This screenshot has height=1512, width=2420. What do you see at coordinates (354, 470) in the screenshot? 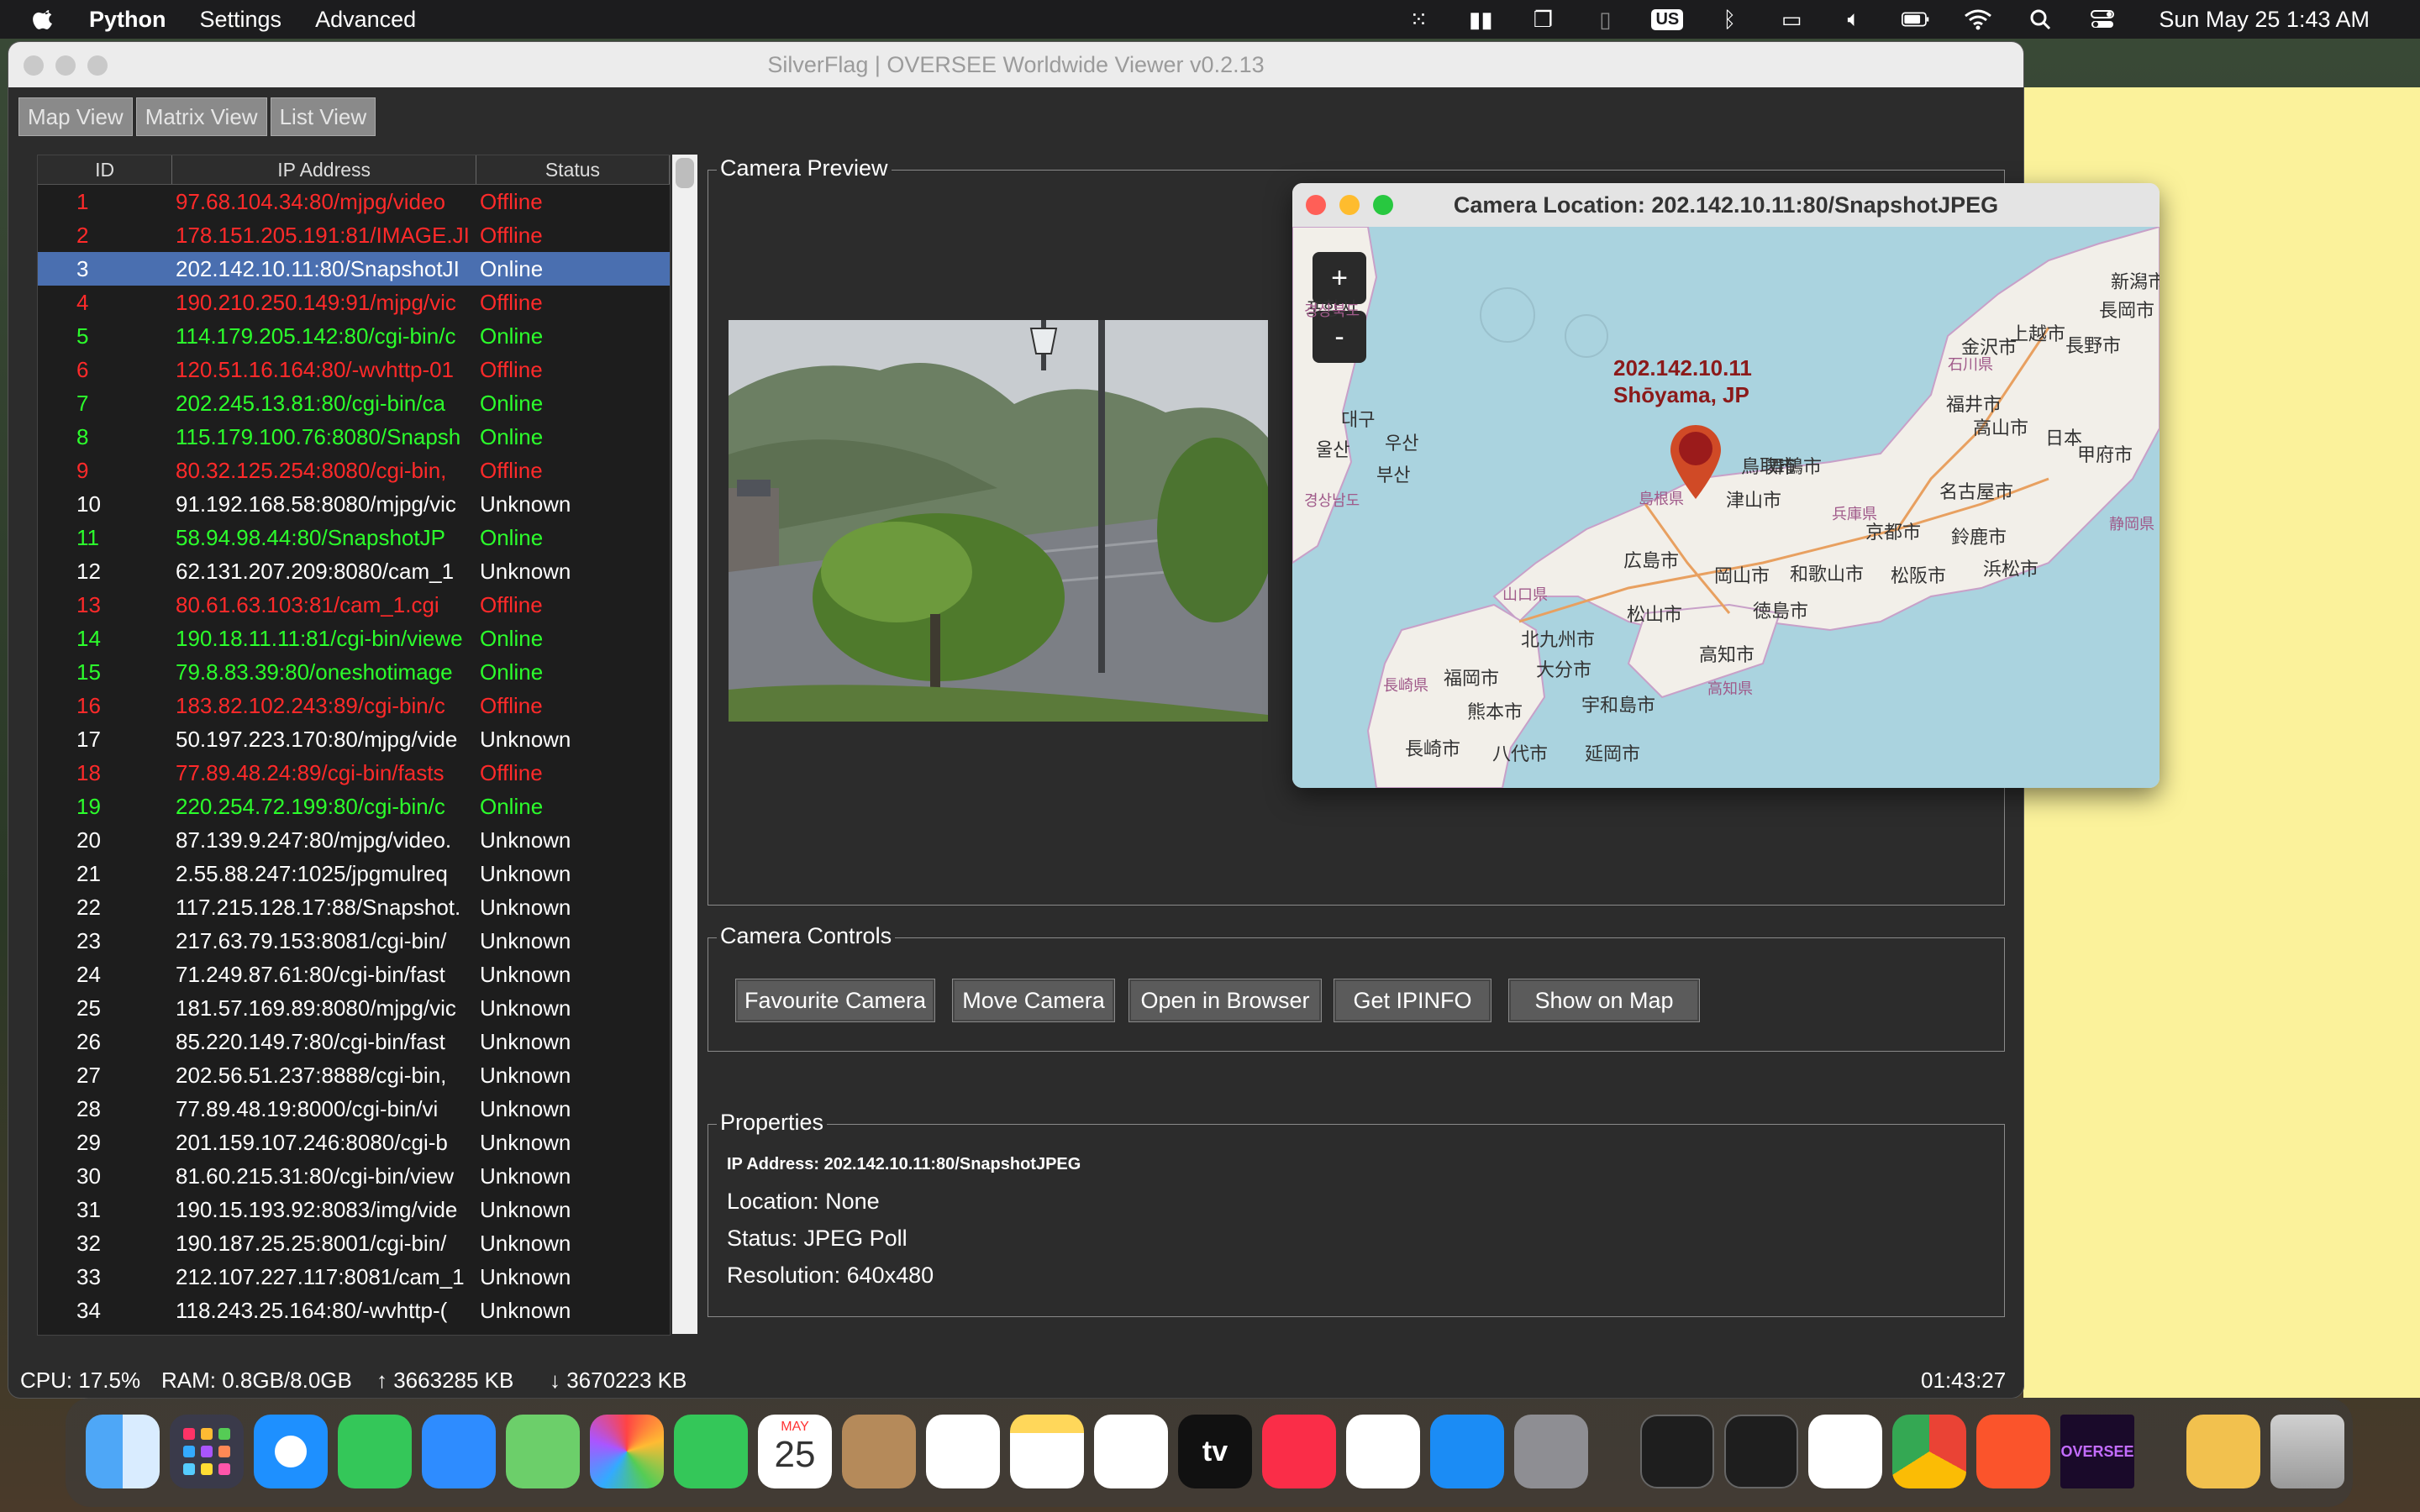
I see `table-row: 9 80.32.125.254:8080/cgi-bin, Offline` at bounding box center [354, 470].